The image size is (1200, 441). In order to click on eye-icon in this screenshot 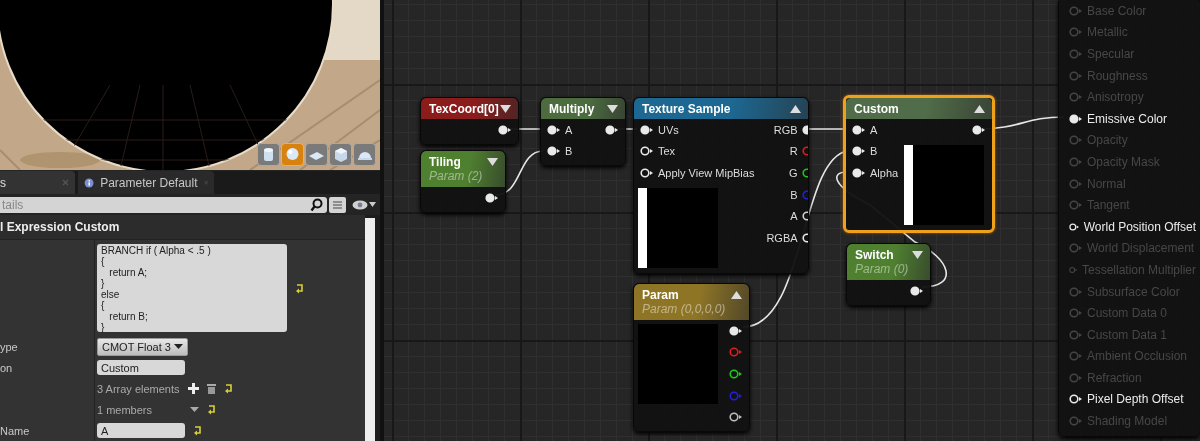, I will do `click(360, 204)`.